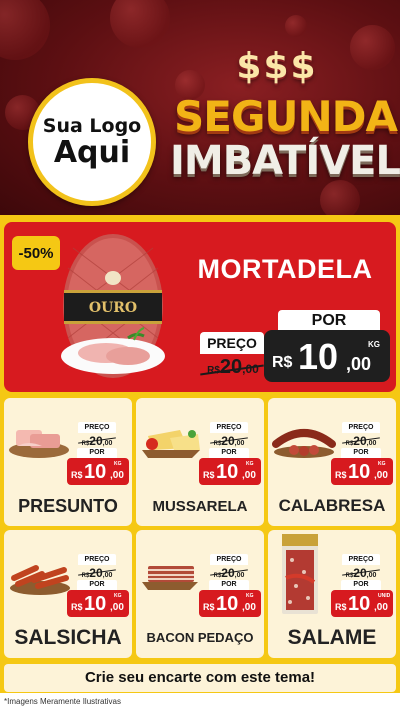 Image resolution: width=400 pixels, height=711 pixels. Describe the element at coordinates (304, 443) in the screenshot. I see `calabresa-image` at that location.